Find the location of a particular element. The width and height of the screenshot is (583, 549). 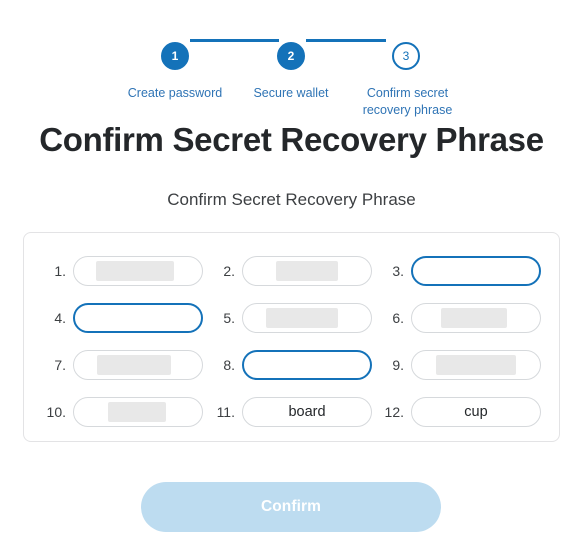

seed-word-cell: 2. is located at coordinates (291, 270).